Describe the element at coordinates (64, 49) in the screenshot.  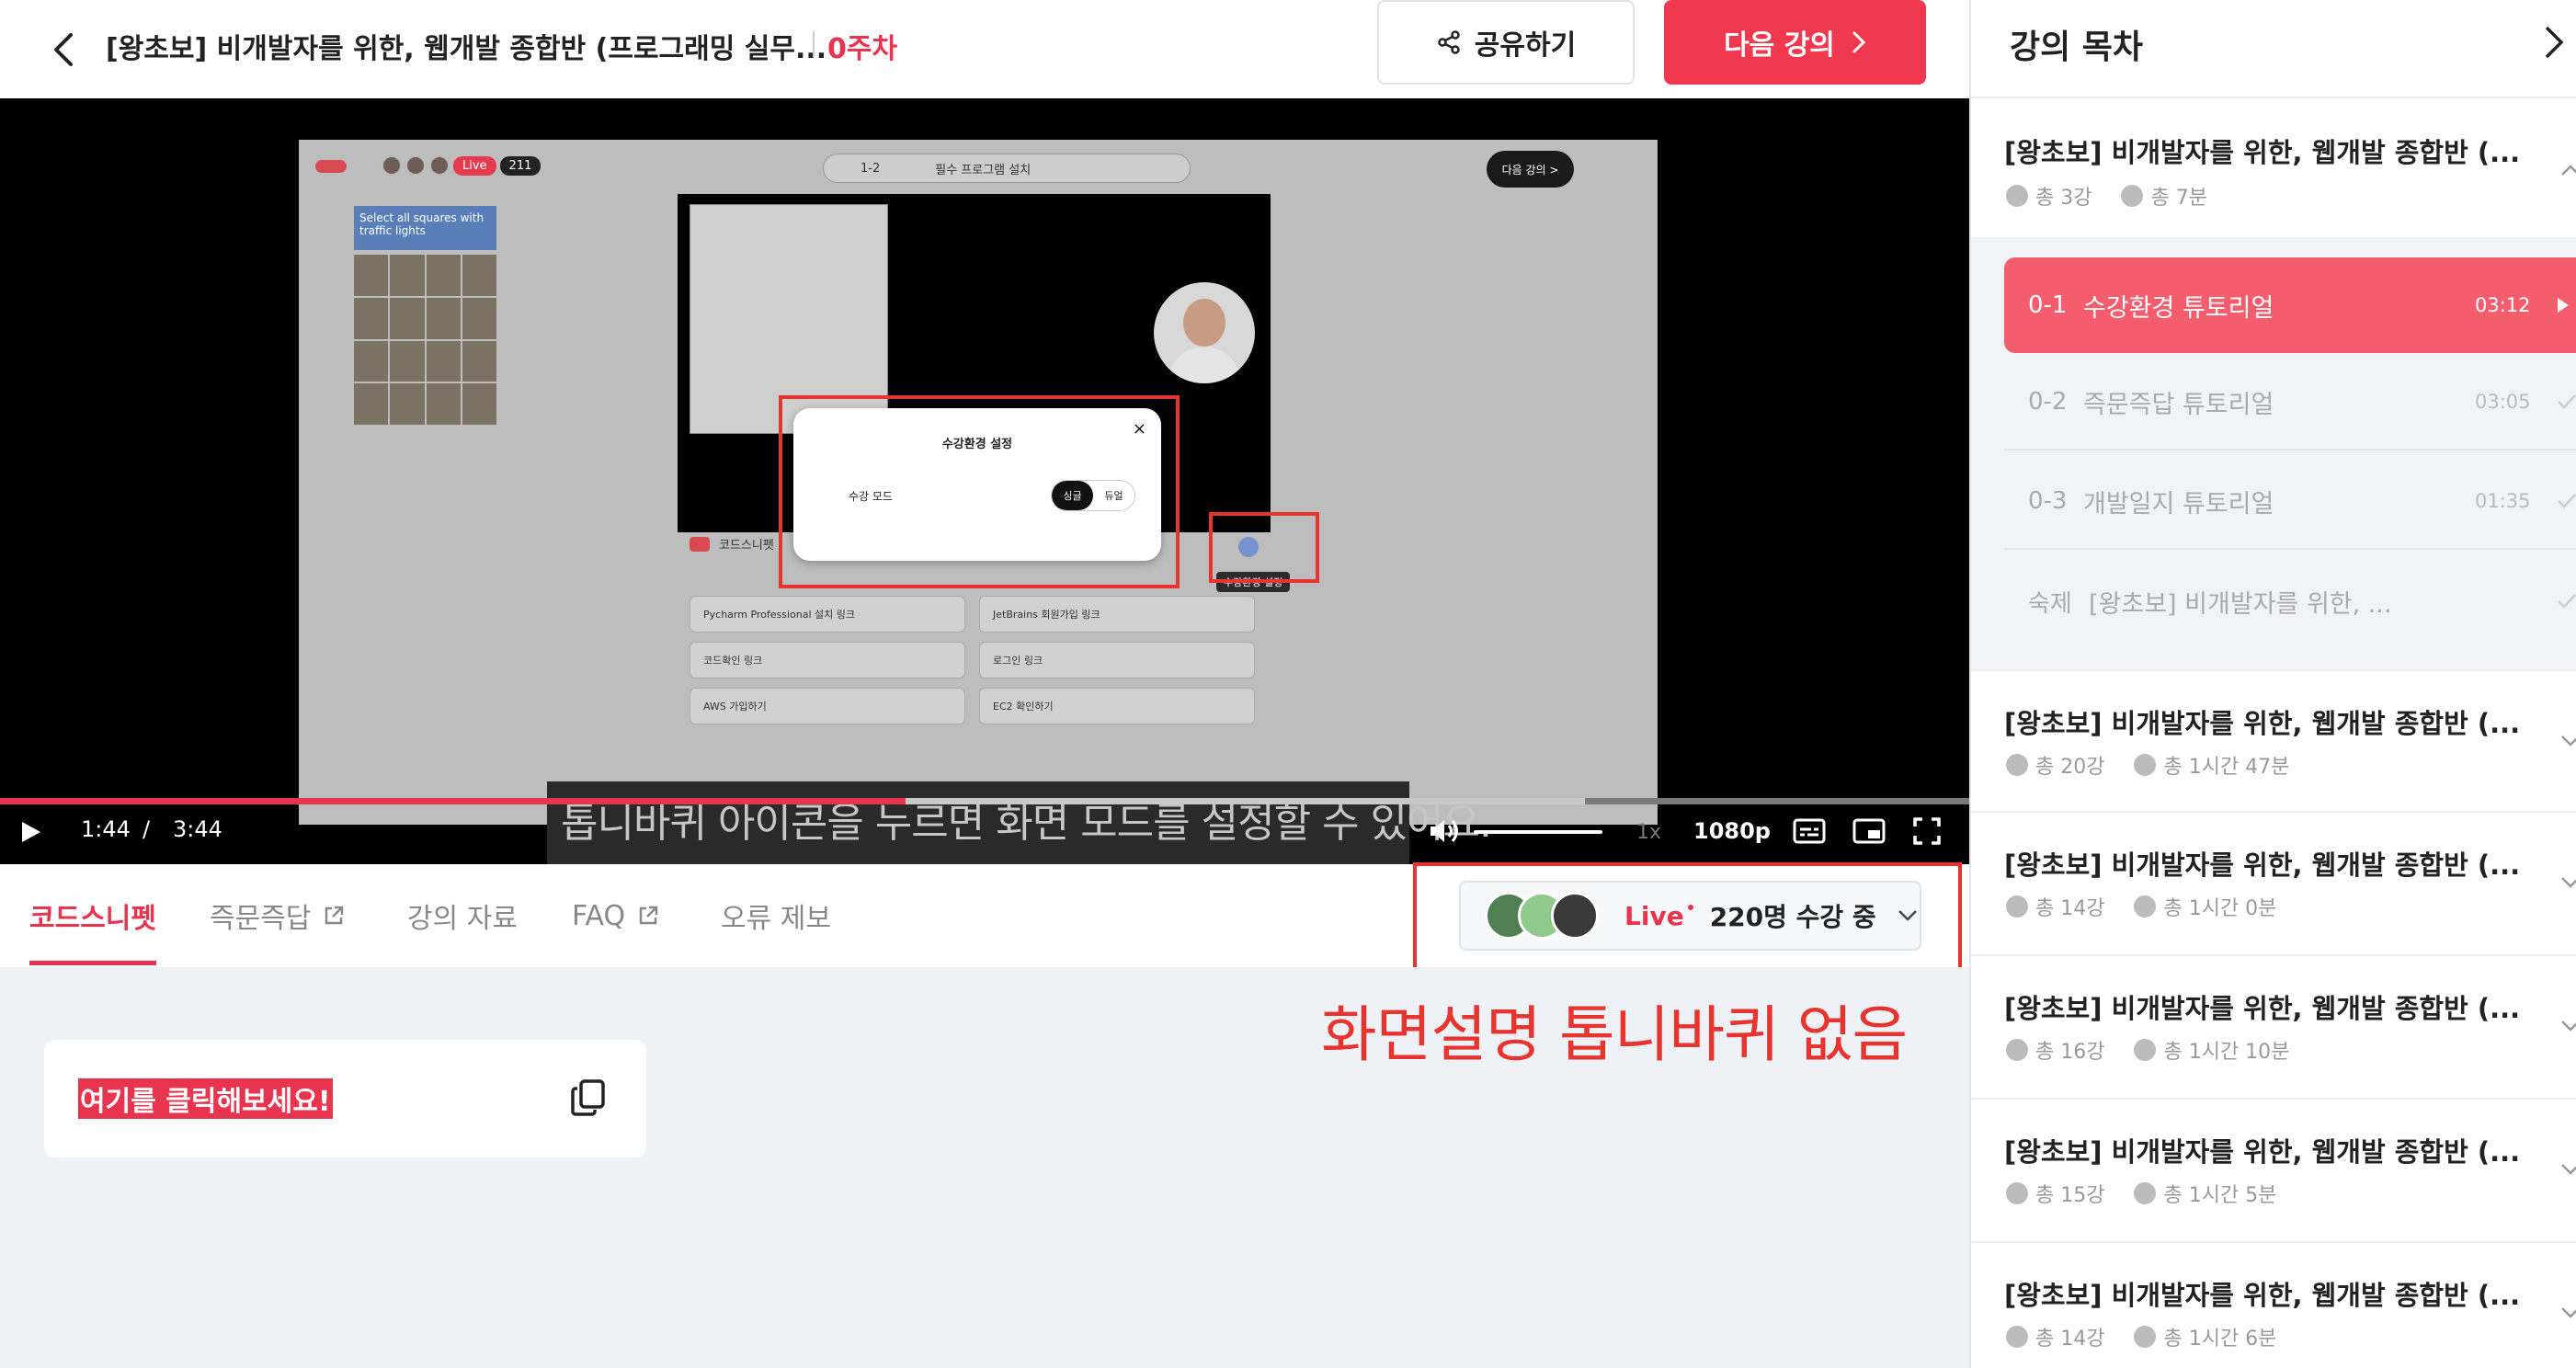
I see `back-button` at that location.